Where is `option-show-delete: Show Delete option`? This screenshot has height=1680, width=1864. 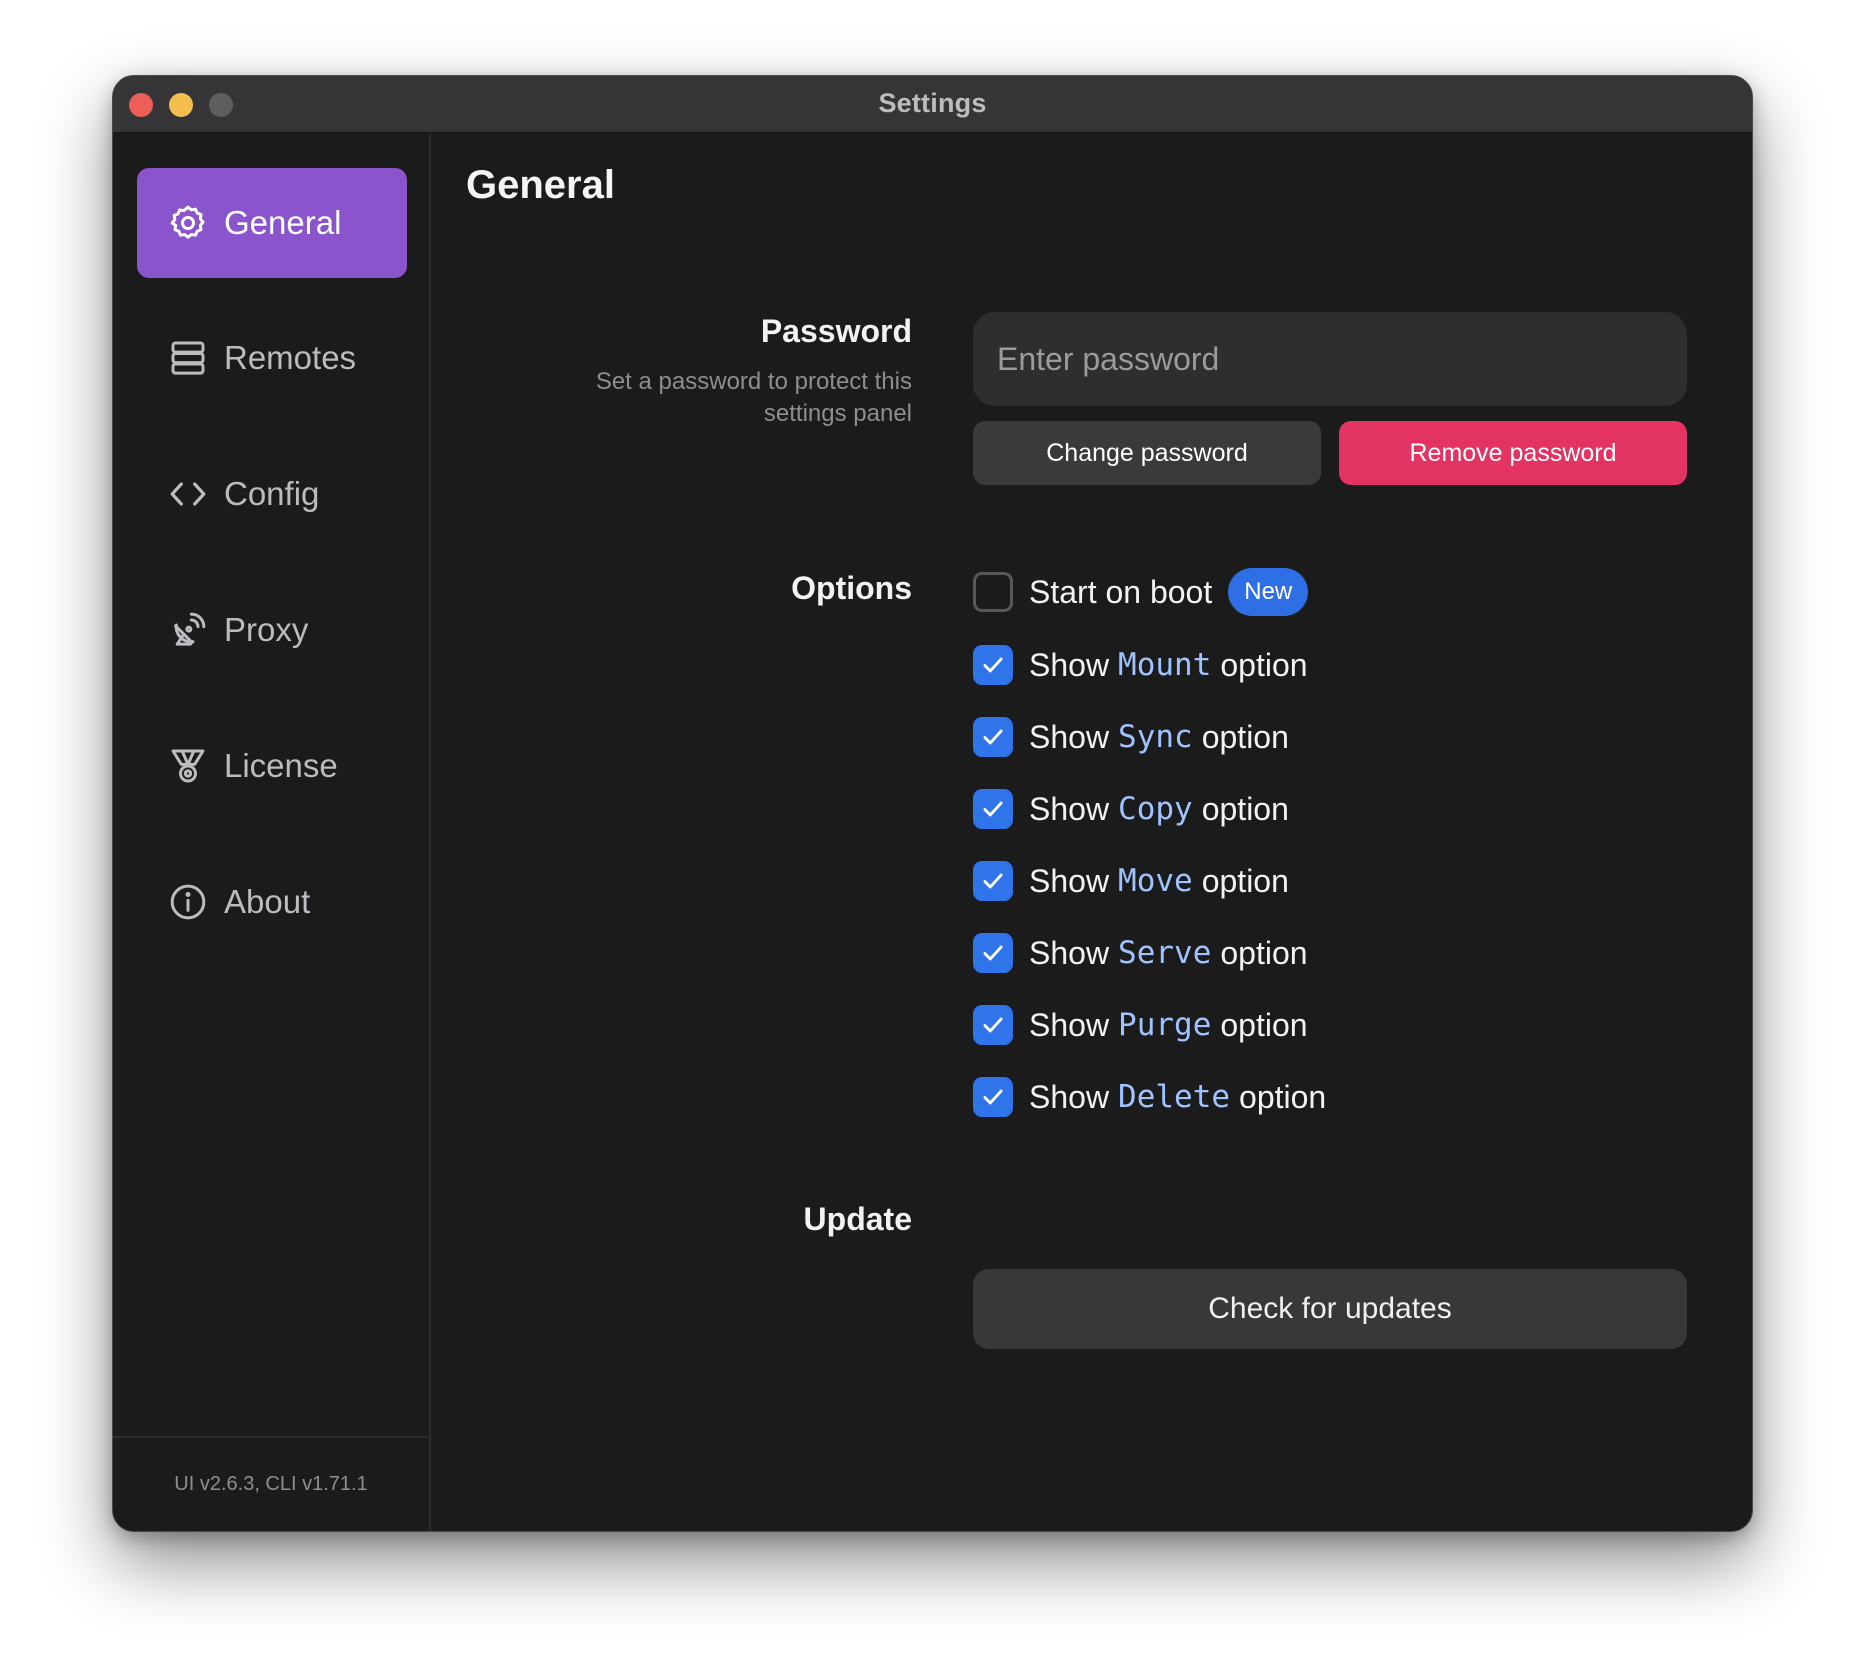 option-show-delete: Show Delete option is located at coordinates (1149, 1097).